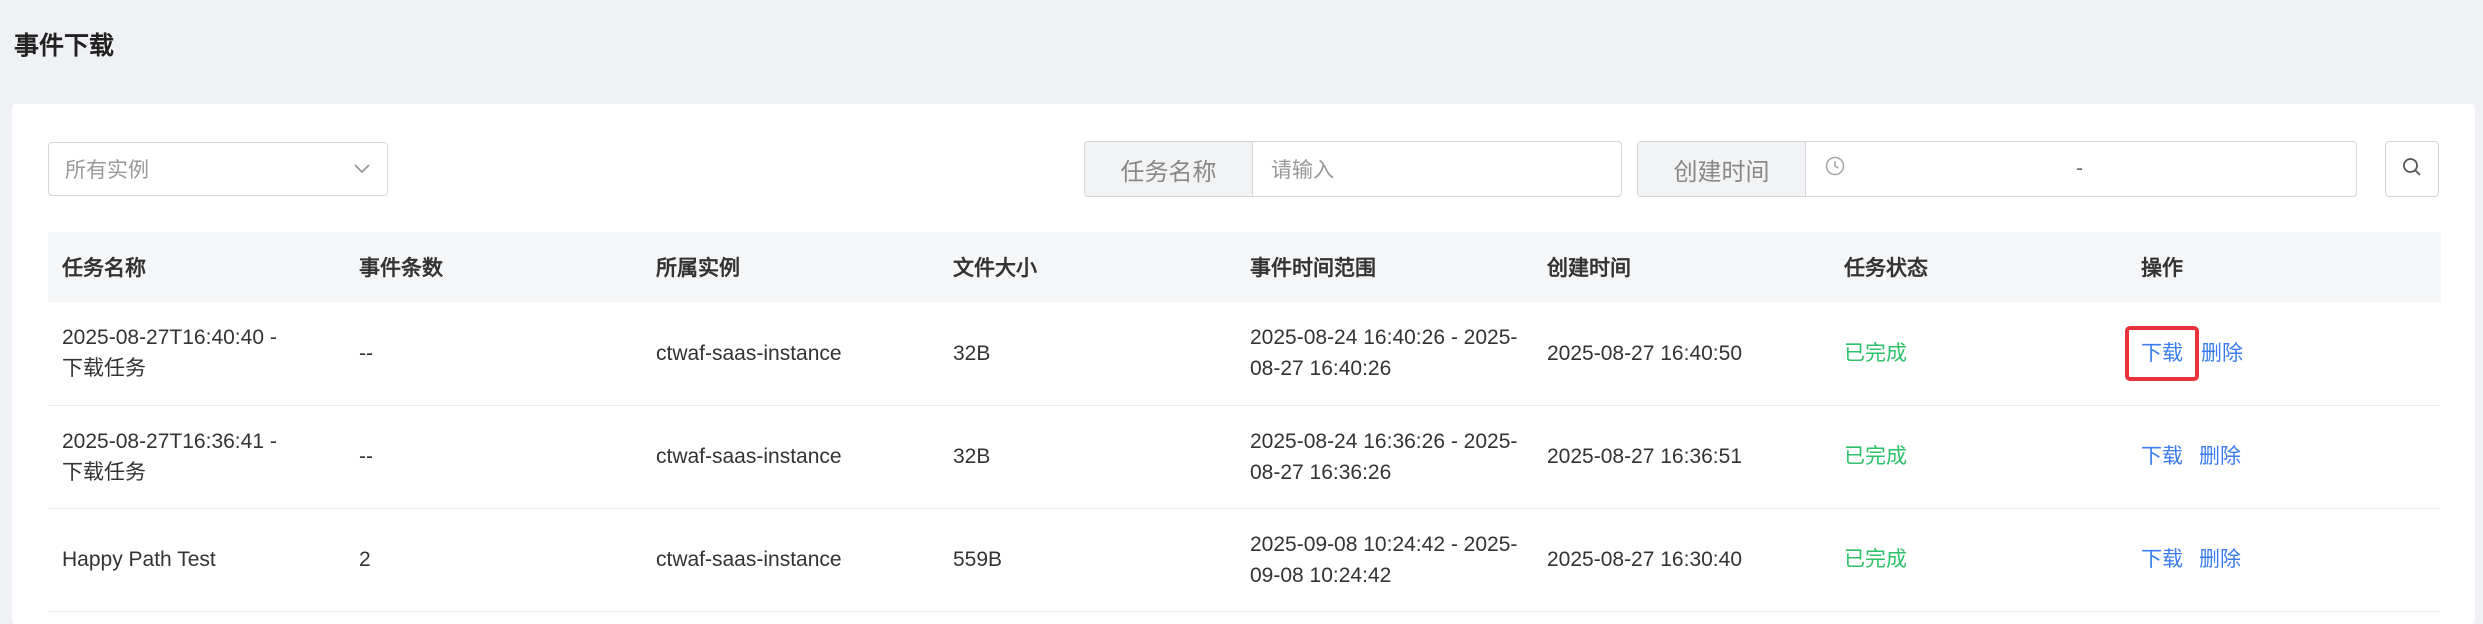 The image size is (2483, 624). I want to click on create-time-filter: 创建时间 -, so click(1997, 169).